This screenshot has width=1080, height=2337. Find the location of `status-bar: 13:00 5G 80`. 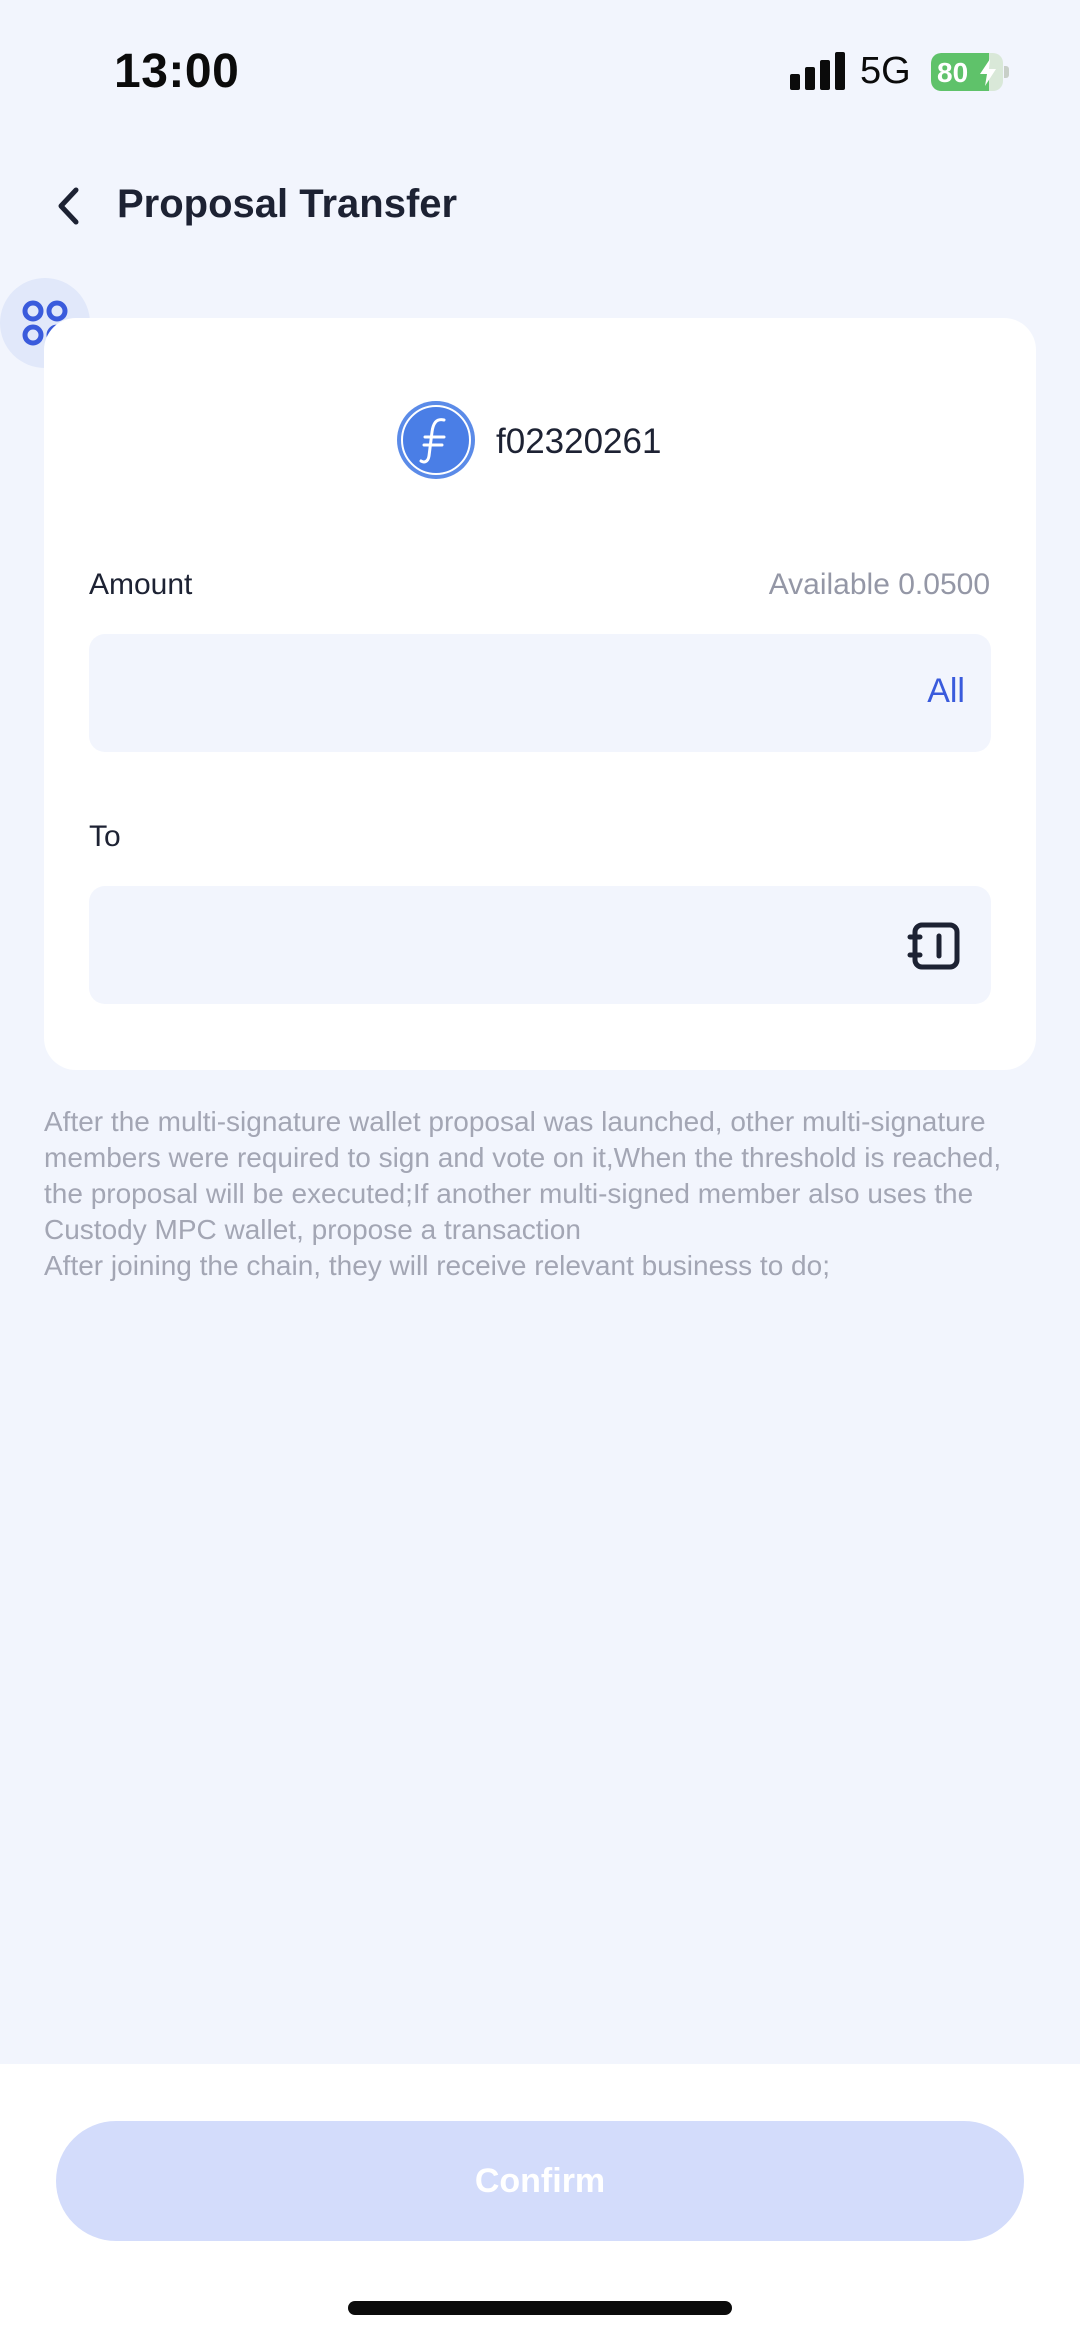

status-bar: 13:00 5G 80 is located at coordinates (540, 70).